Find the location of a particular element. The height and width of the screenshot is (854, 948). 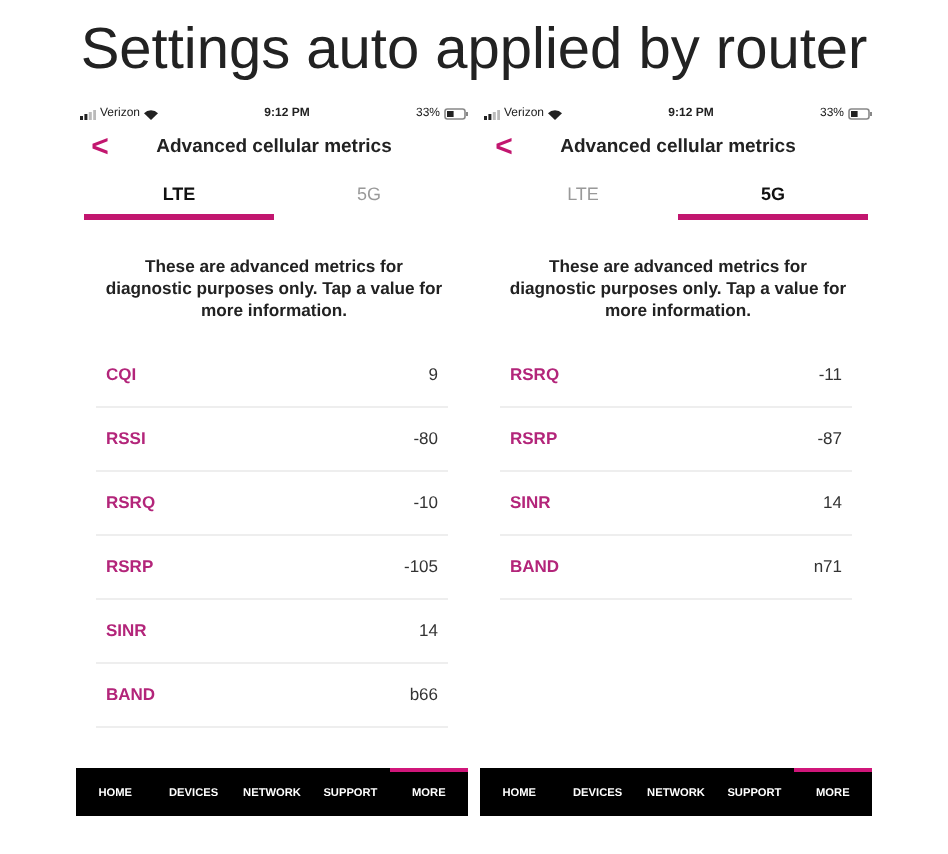

tab: 5G is located at coordinates (773, 198).